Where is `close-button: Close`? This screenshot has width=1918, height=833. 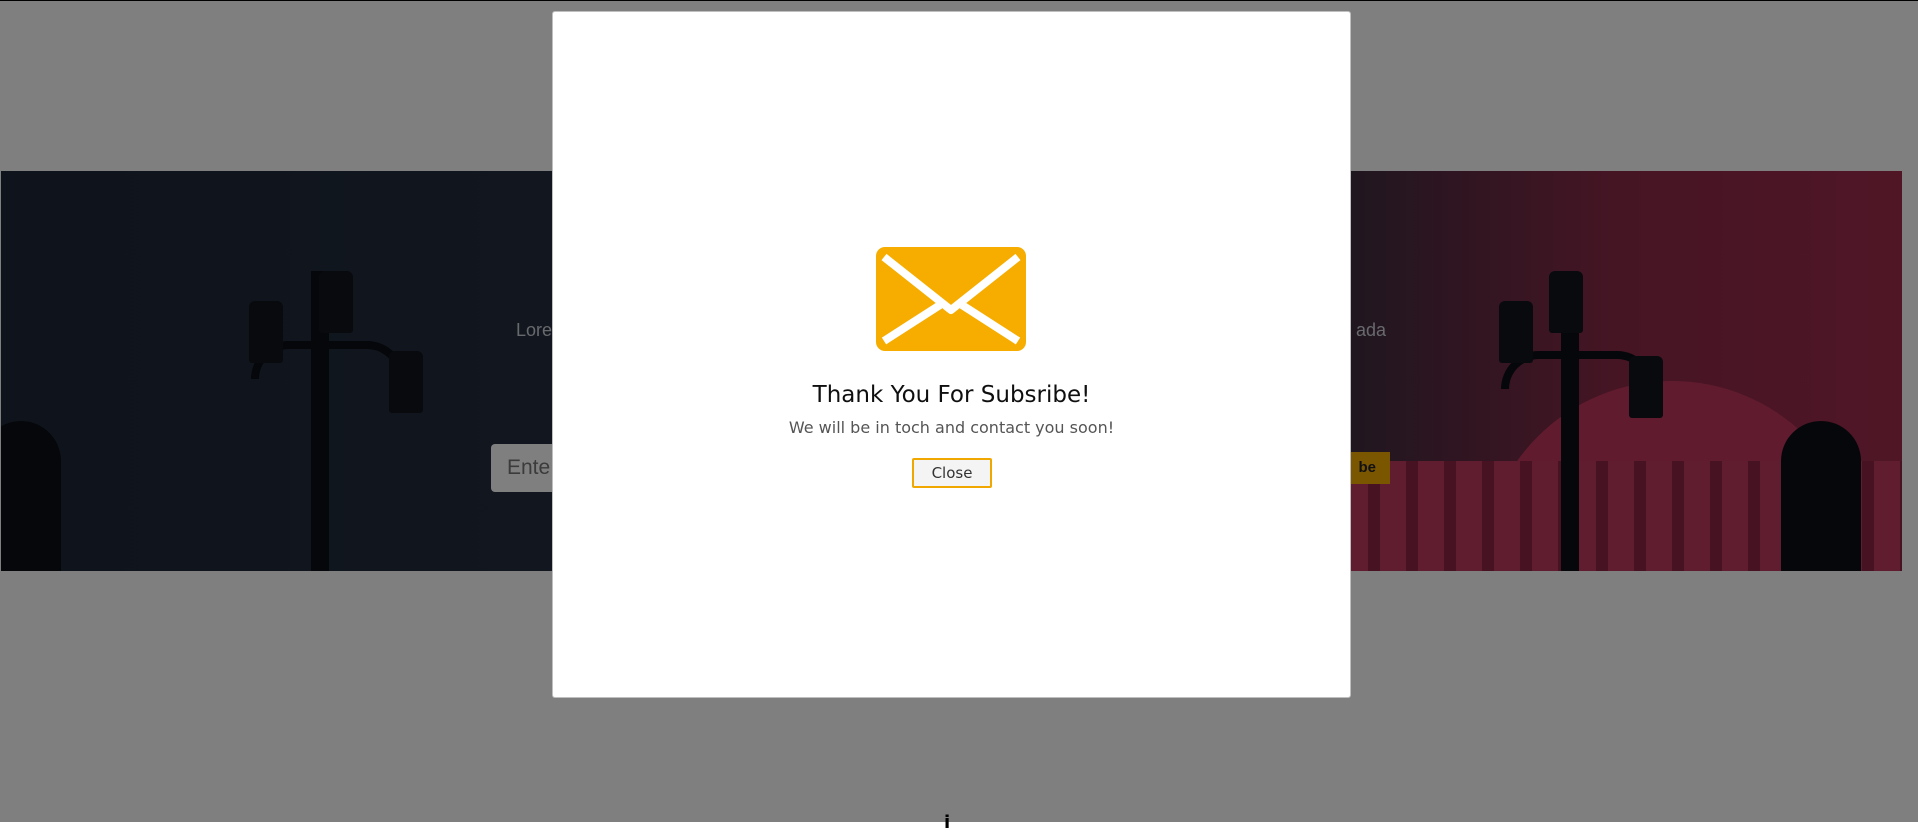
close-button: Close is located at coordinates (952, 473).